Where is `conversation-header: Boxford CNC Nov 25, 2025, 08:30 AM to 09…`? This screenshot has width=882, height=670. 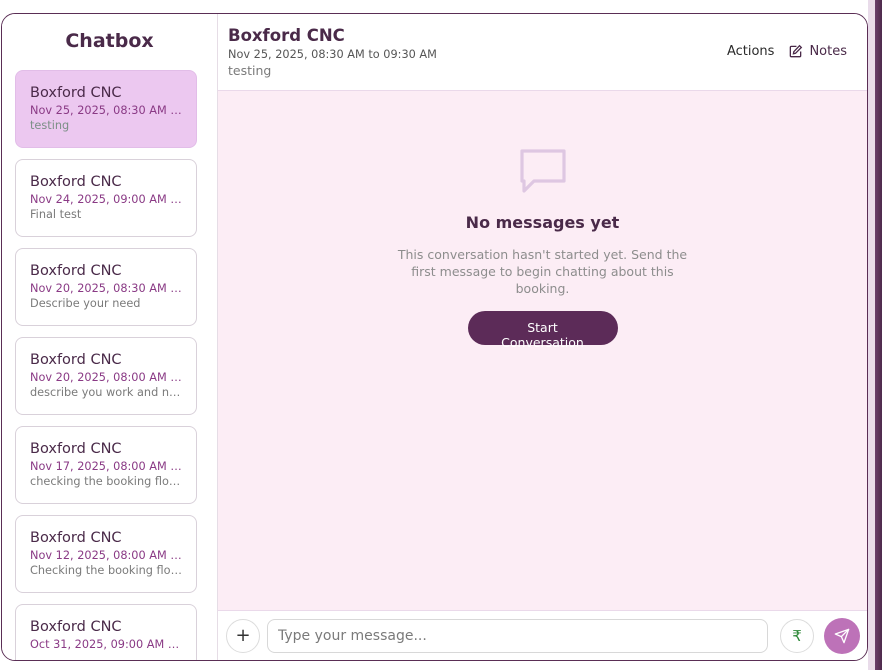 conversation-header: Boxford CNC Nov 25, 2025, 08:30 AM to 09… is located at coordinates (542, 52).